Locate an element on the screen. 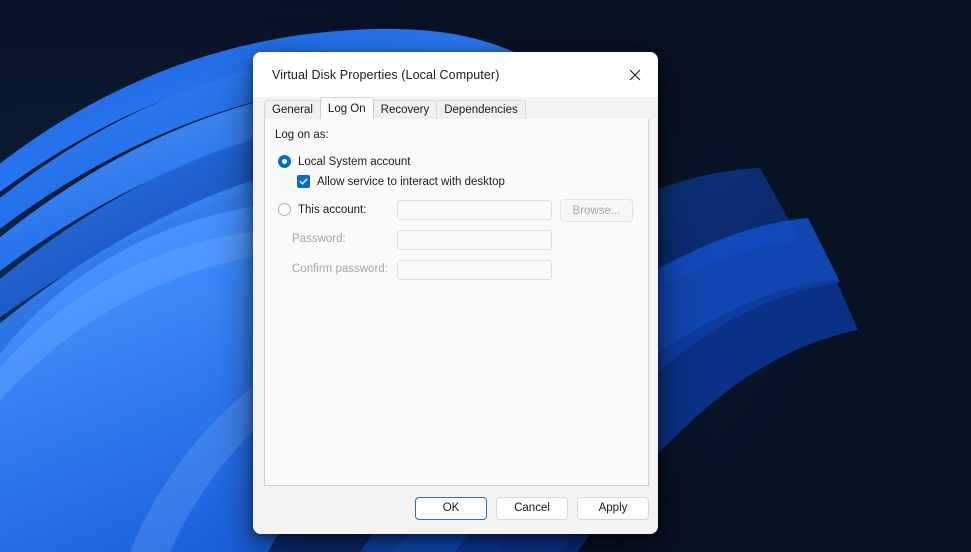  account-name-input is located at coordinates (474, 210).